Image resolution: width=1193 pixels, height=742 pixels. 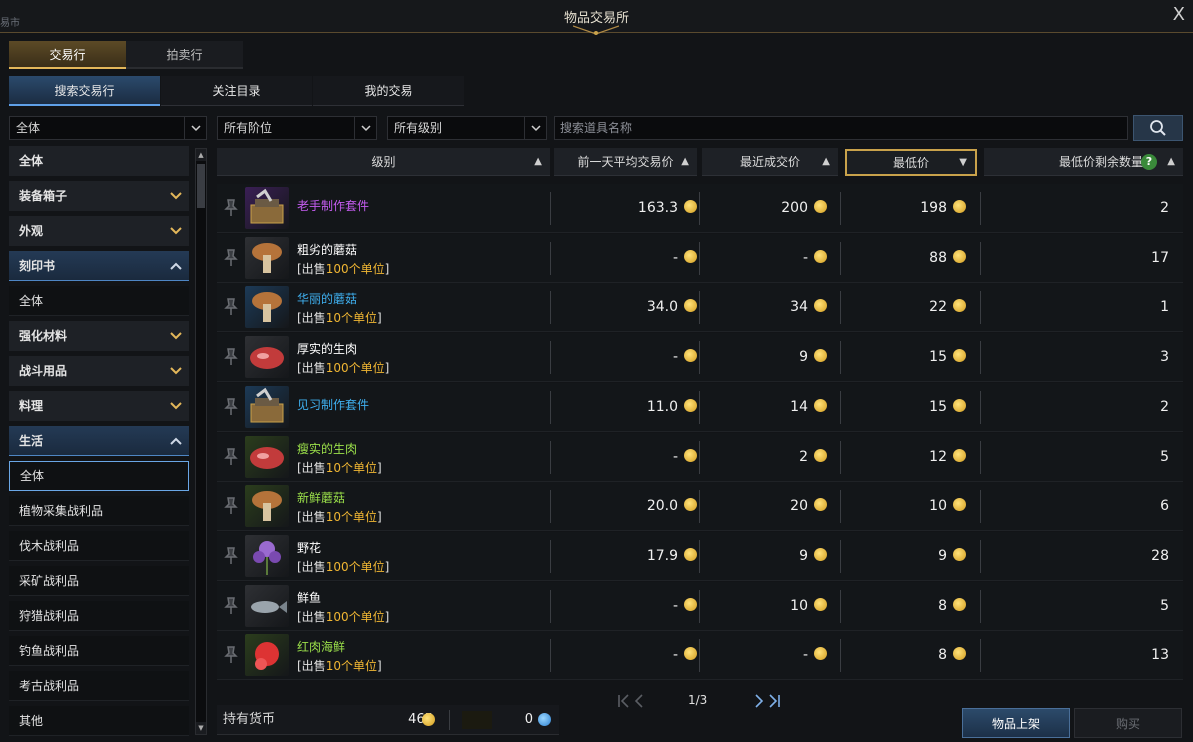 What do you see at coordinates (99, 721) in the screenshot?
I see `sidebar-item: 其他` at bounding box center [99, 721].